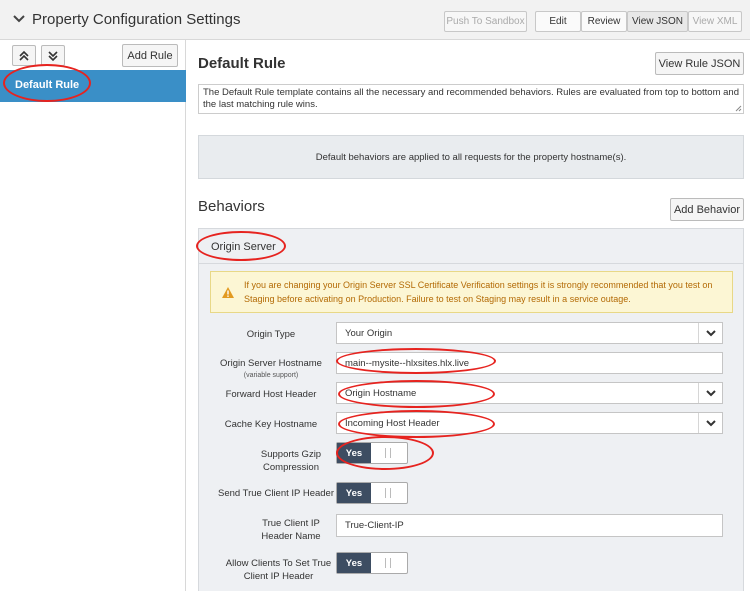 The height and width of the screenshot is (591, 750). What do you see at coordinates (604, 21) in the screenshot?
I see `review-button: Review` at bounding box center [604, 21].